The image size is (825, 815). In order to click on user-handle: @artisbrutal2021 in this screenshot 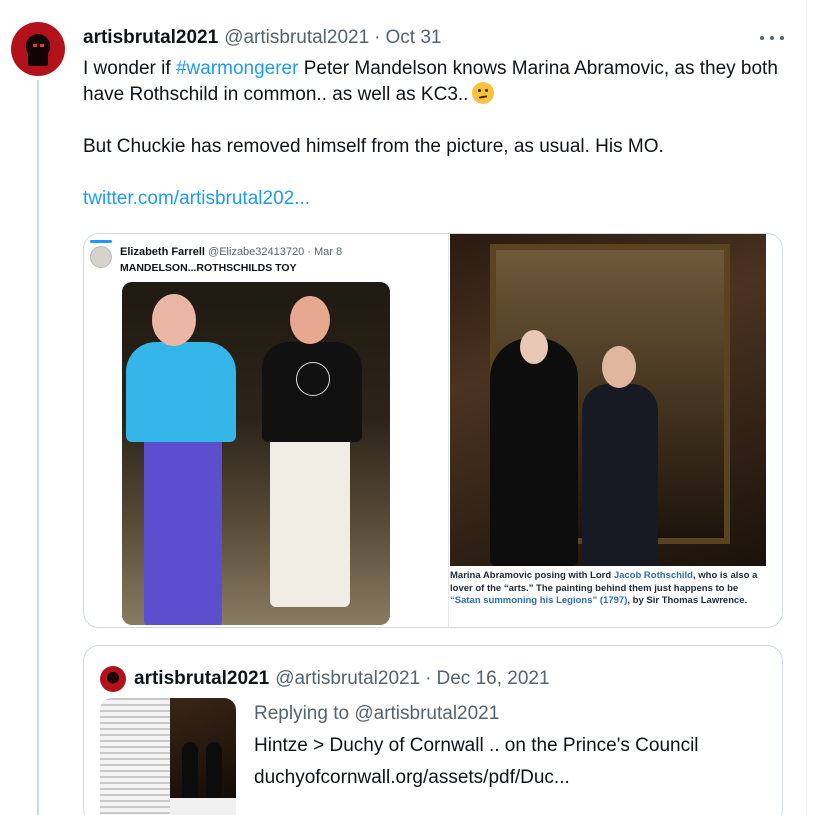, I will do `click(296, 38)`.